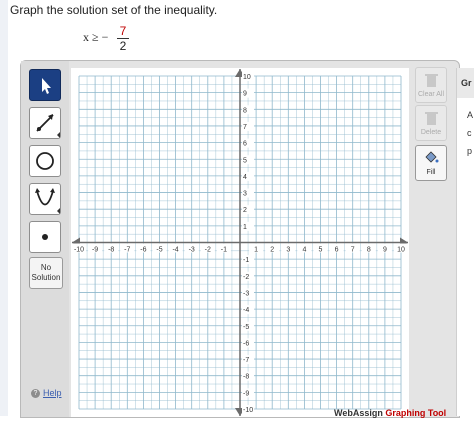  I want to click on fraction-denominator: 2, so click(123, 46).